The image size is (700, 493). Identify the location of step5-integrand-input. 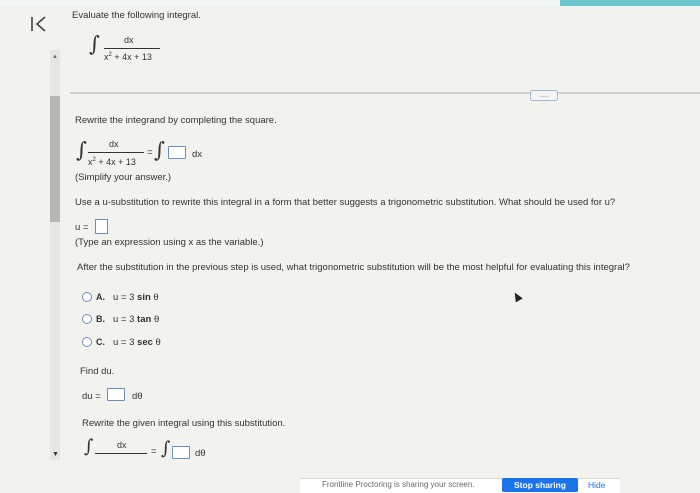
(181, 452).